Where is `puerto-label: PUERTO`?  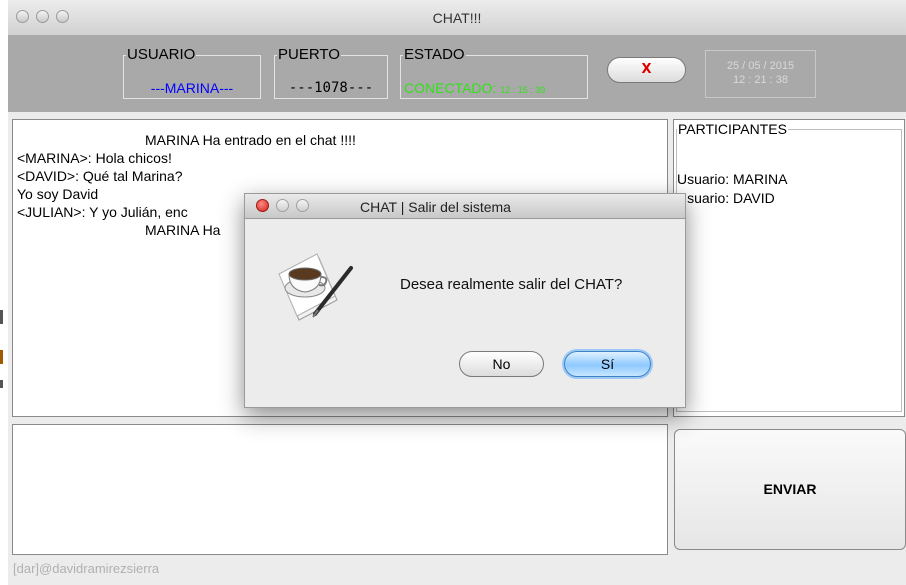 puerto-label: PUERTO is located at coordinates (309, 54).